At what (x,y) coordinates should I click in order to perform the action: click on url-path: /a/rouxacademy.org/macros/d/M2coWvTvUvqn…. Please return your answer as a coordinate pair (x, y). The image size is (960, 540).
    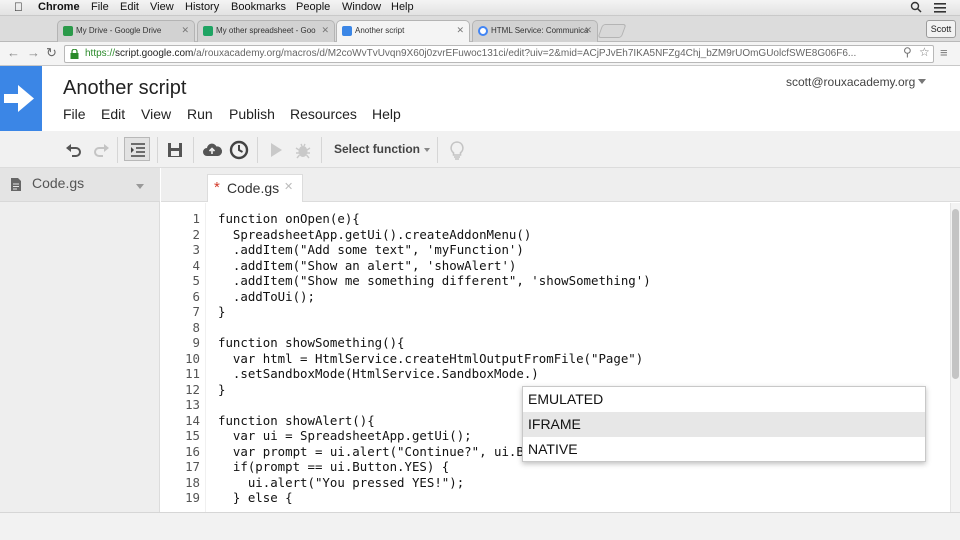
    Looking at the image, I should click on (525, 53).